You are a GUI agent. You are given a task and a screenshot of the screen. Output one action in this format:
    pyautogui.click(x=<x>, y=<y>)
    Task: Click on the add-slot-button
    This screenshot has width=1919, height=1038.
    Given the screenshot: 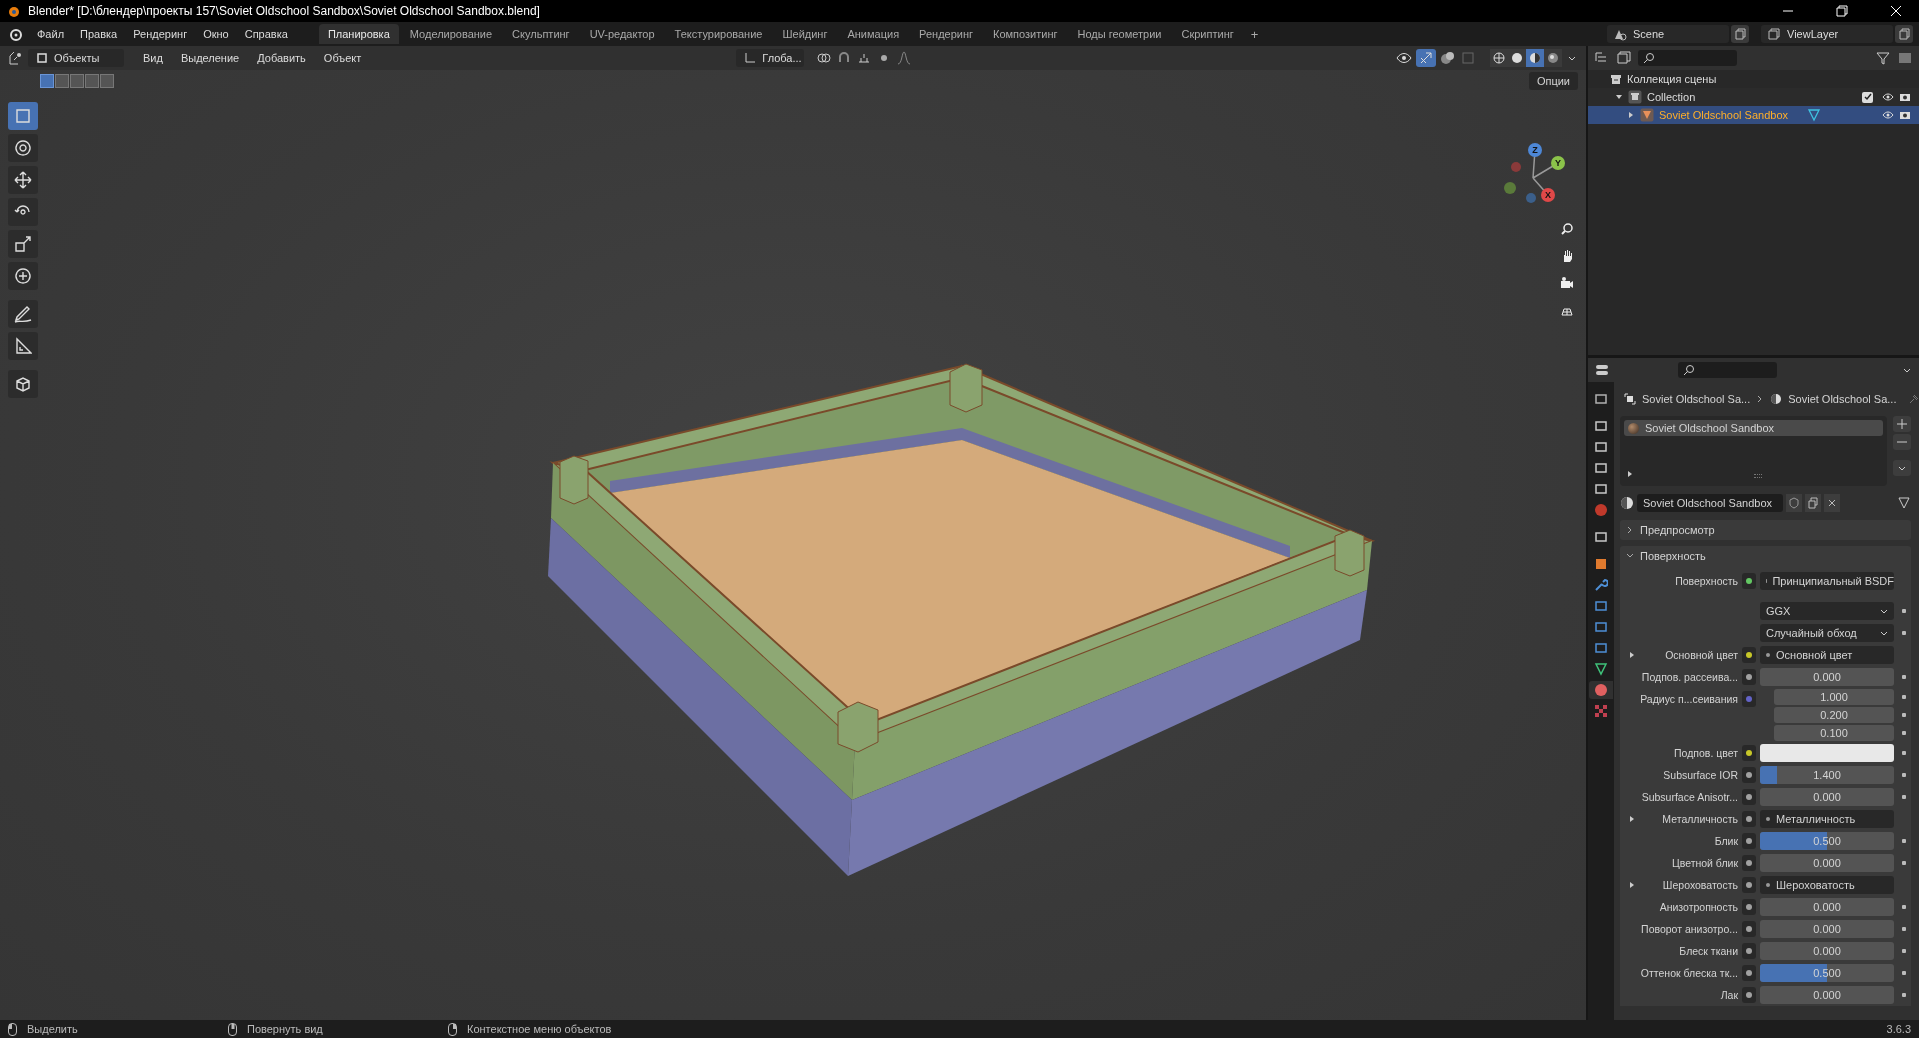 What is the action you would take?
    pyautogui.click(x=1902, y=424)
    